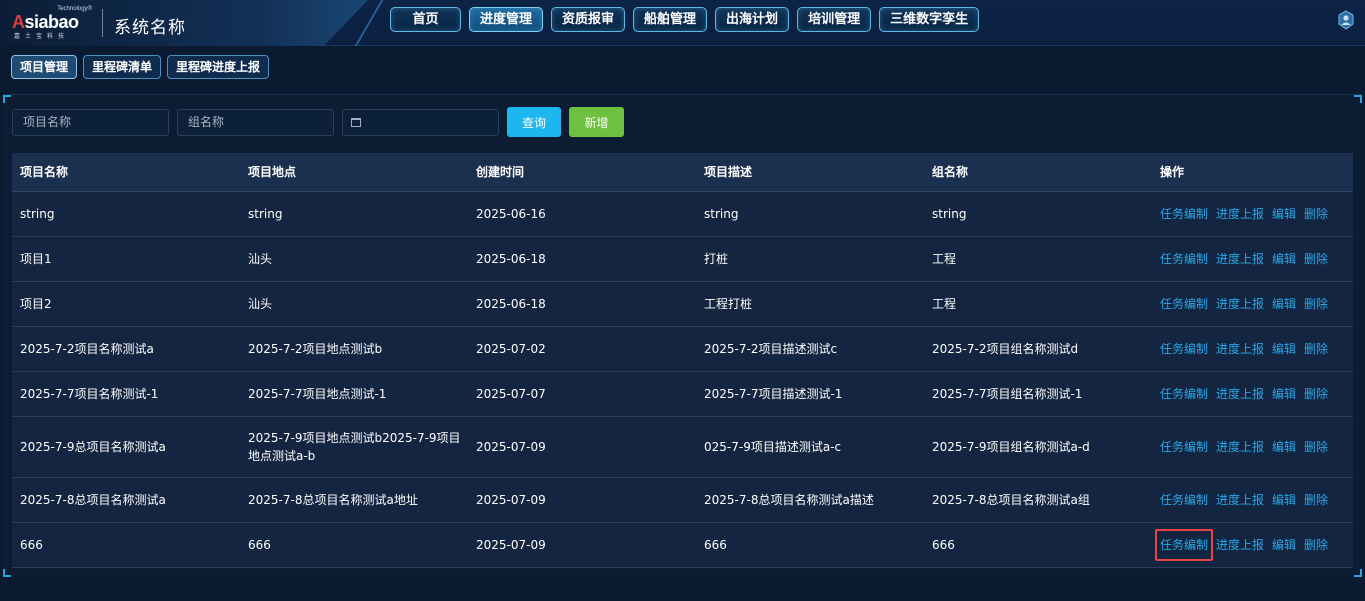  I want to click on column-header: 项目名称, so click(126, 172).